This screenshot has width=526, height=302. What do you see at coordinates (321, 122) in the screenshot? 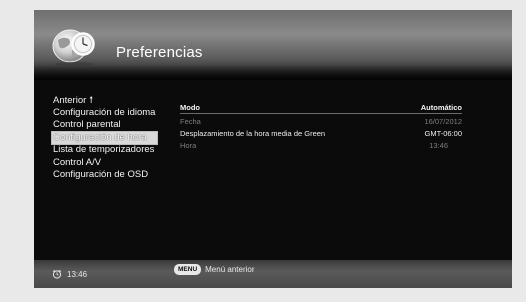
I see `setting-row-date: Fecha 16/07/2012` at bounding box center [321, 122].